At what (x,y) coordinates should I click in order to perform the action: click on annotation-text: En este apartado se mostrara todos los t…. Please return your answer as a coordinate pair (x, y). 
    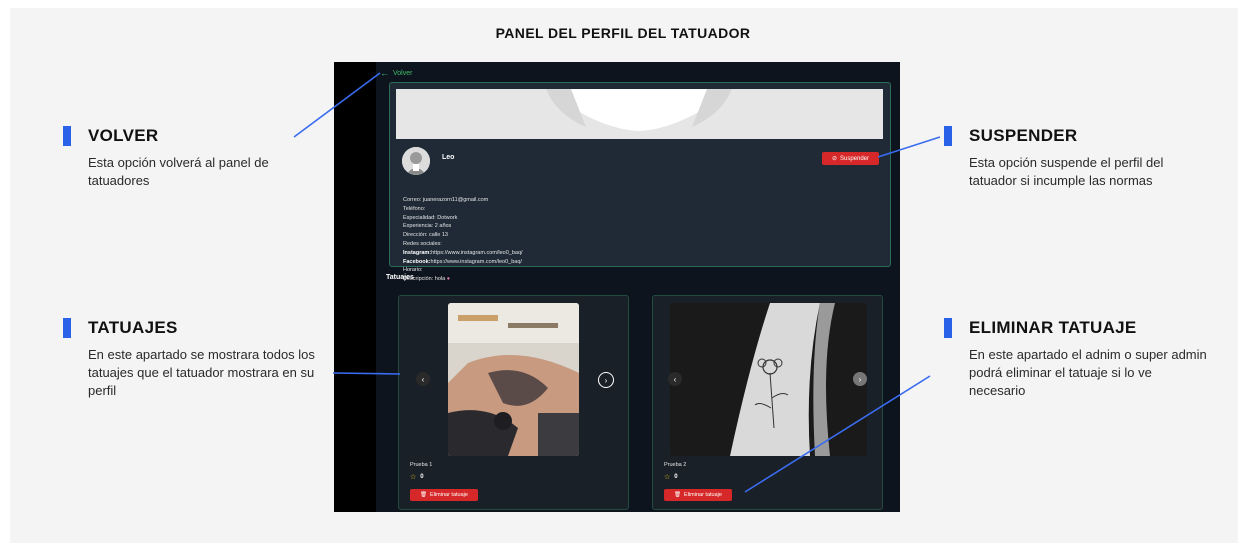
    Looking at the image, I should click on (201, 372).